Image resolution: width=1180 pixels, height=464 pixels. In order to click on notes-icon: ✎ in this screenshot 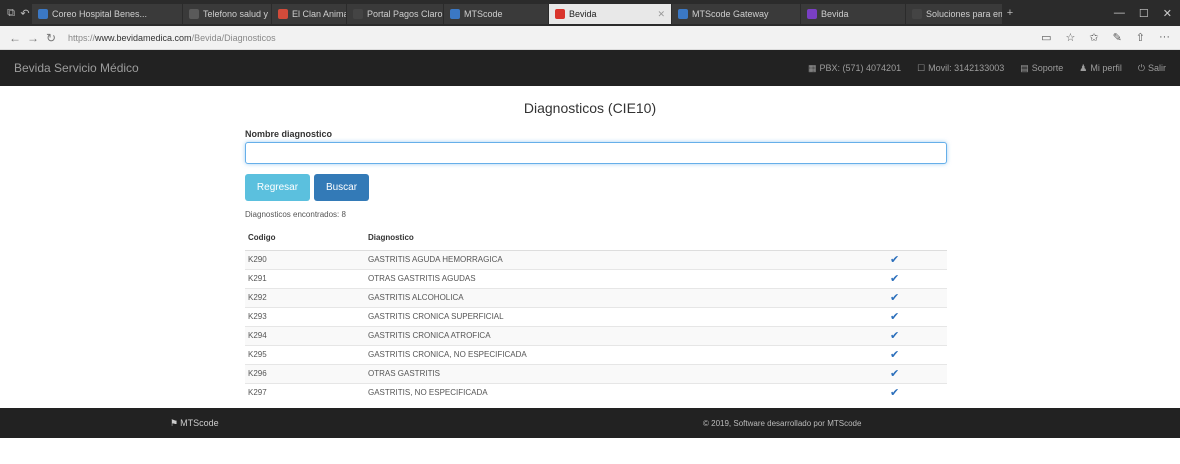, I will do `click(1117, 37)`.